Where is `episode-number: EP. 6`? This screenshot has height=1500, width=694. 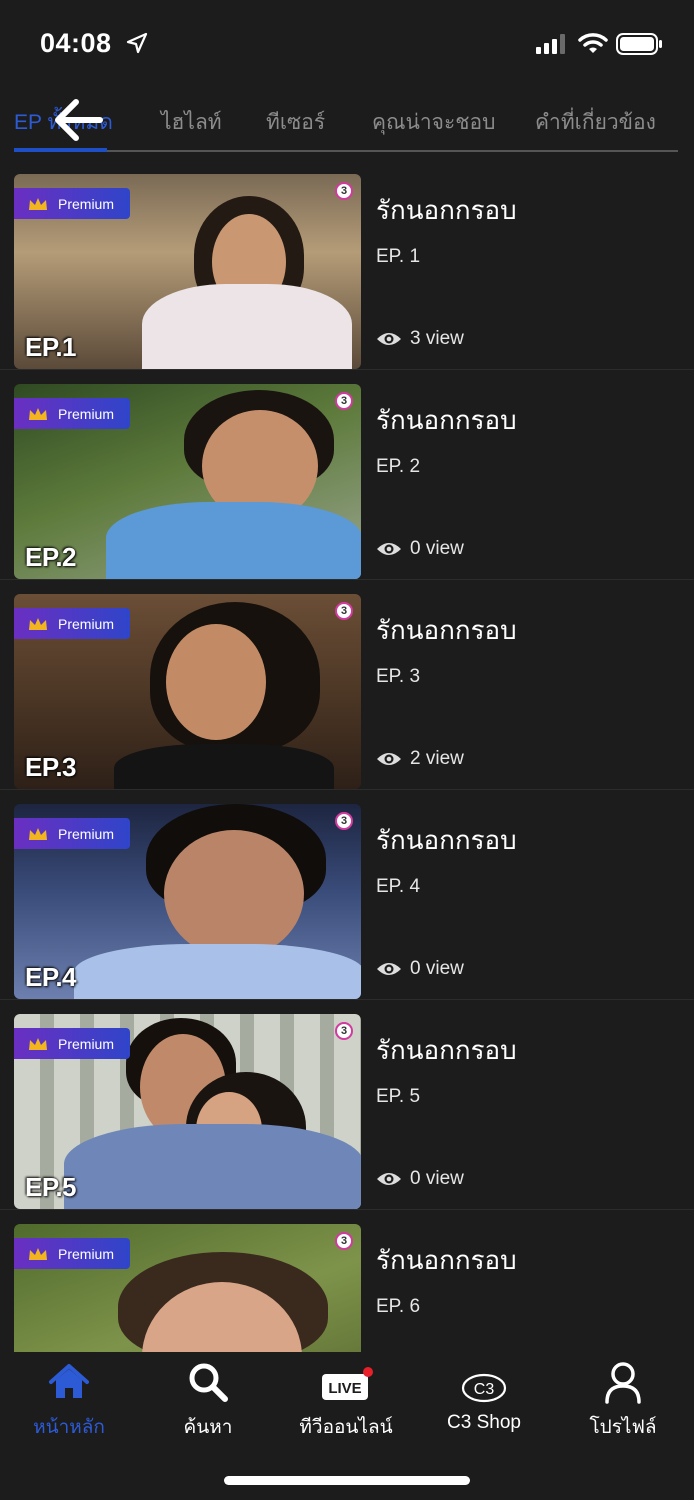 episode-number: EP. 6 is located at coordinates (398, 1306).